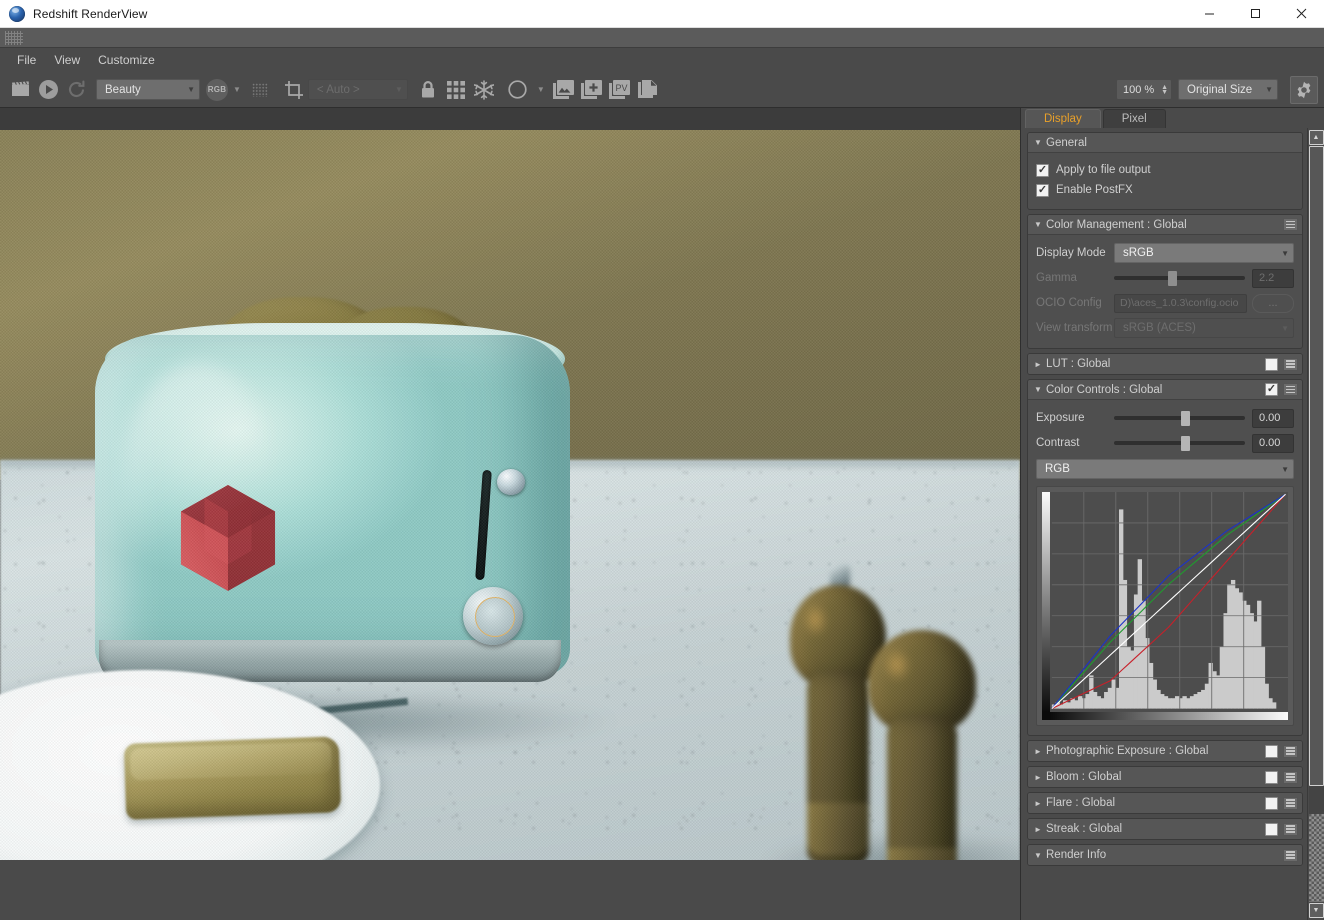  What do you see at coordinates (1165, 469) in the screenshot?
I see `curve-channel-select: RGB ▼` at bounding box center [1165, 469].